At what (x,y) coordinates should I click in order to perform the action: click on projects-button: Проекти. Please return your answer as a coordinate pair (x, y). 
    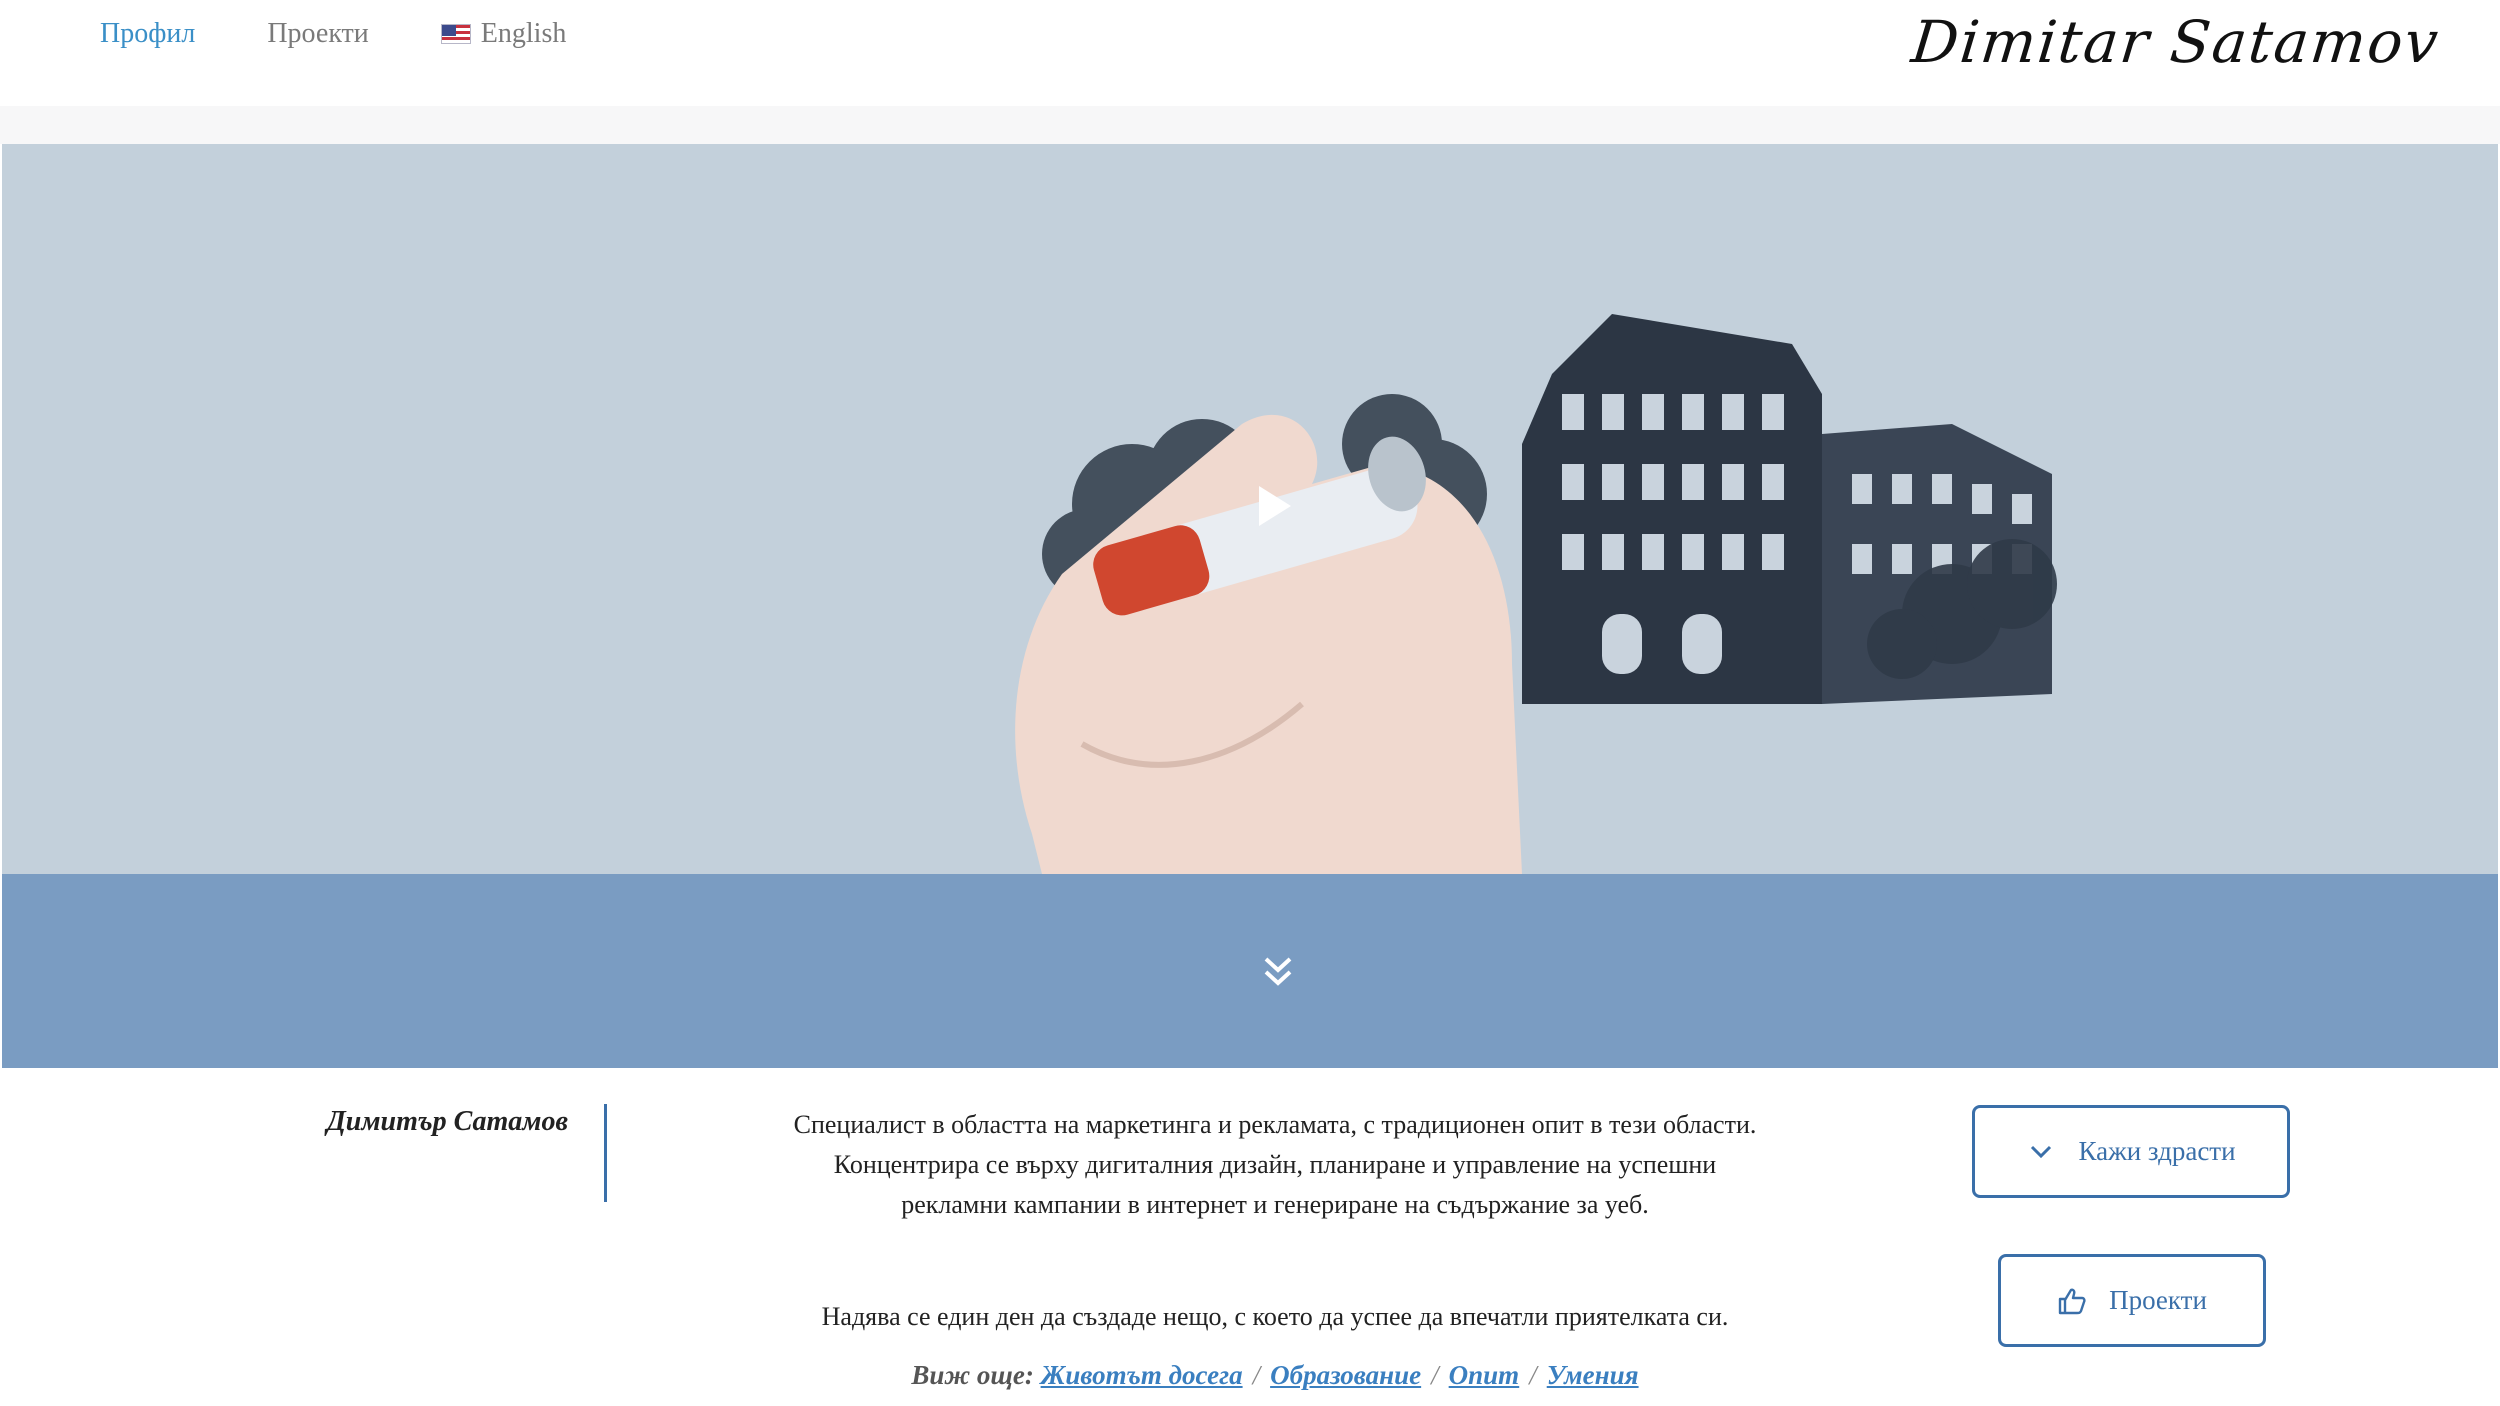
    Looking at the image, I should click on (2132, 1300).